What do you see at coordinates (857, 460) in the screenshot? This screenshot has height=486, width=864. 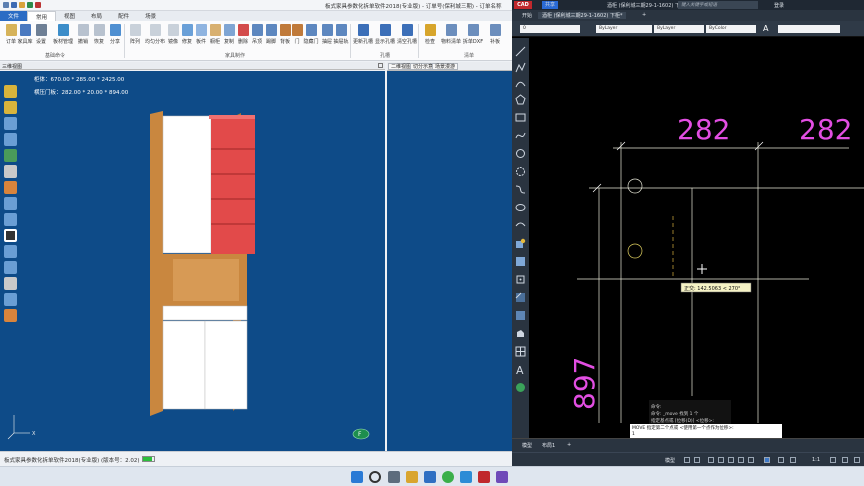 I see `menu-icon` at bounding box center [857, 460].